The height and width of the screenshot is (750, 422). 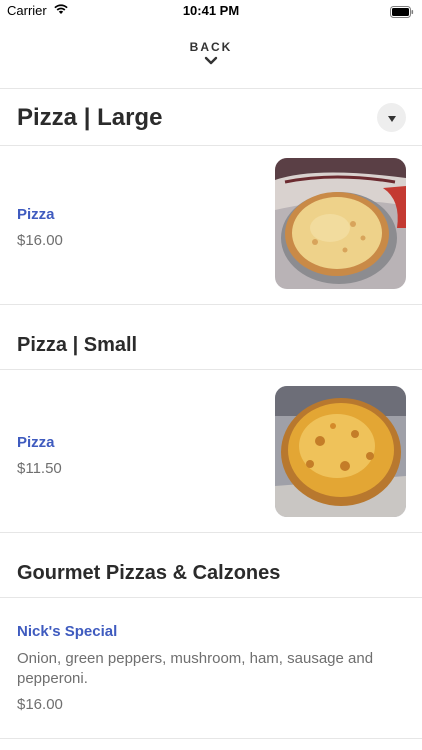 I want to click on pizza-small-image, so click(x=340, y=451).